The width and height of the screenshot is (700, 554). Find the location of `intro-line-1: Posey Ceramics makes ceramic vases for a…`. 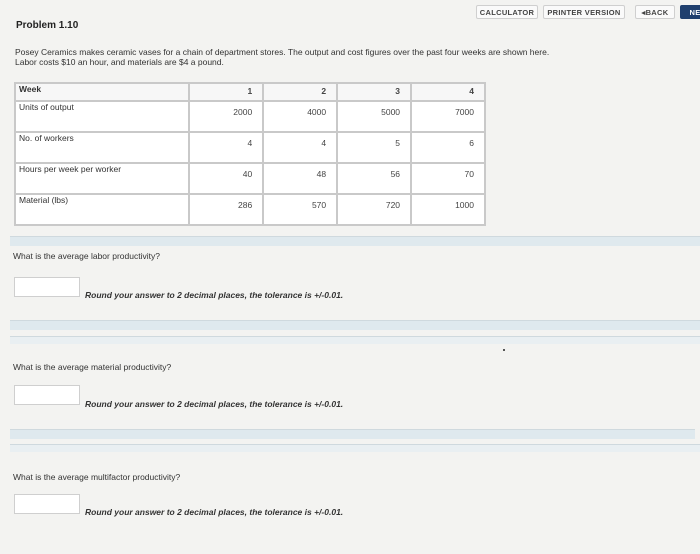

intro-line-1: Posey Ceramics makes ceramic vases for a… is located at coordinates (282, 52).